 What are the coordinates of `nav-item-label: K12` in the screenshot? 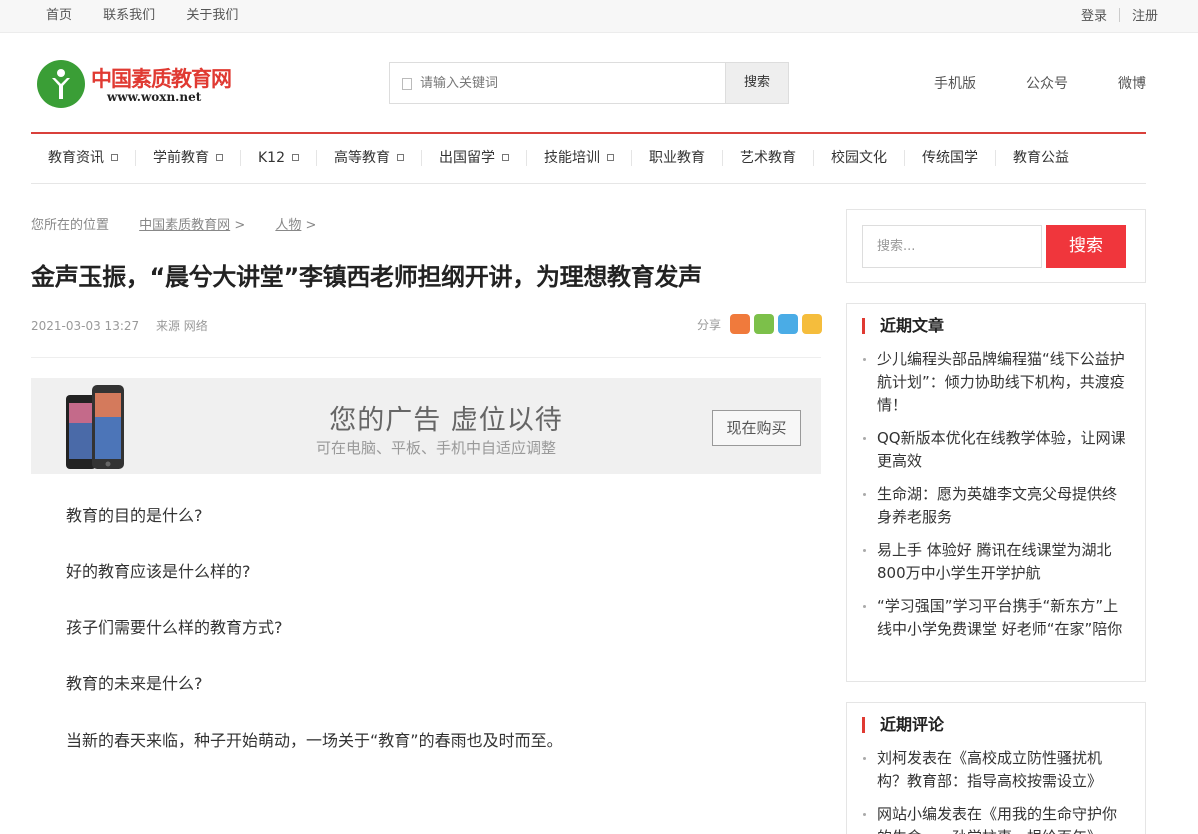 It's located at (271, 158).